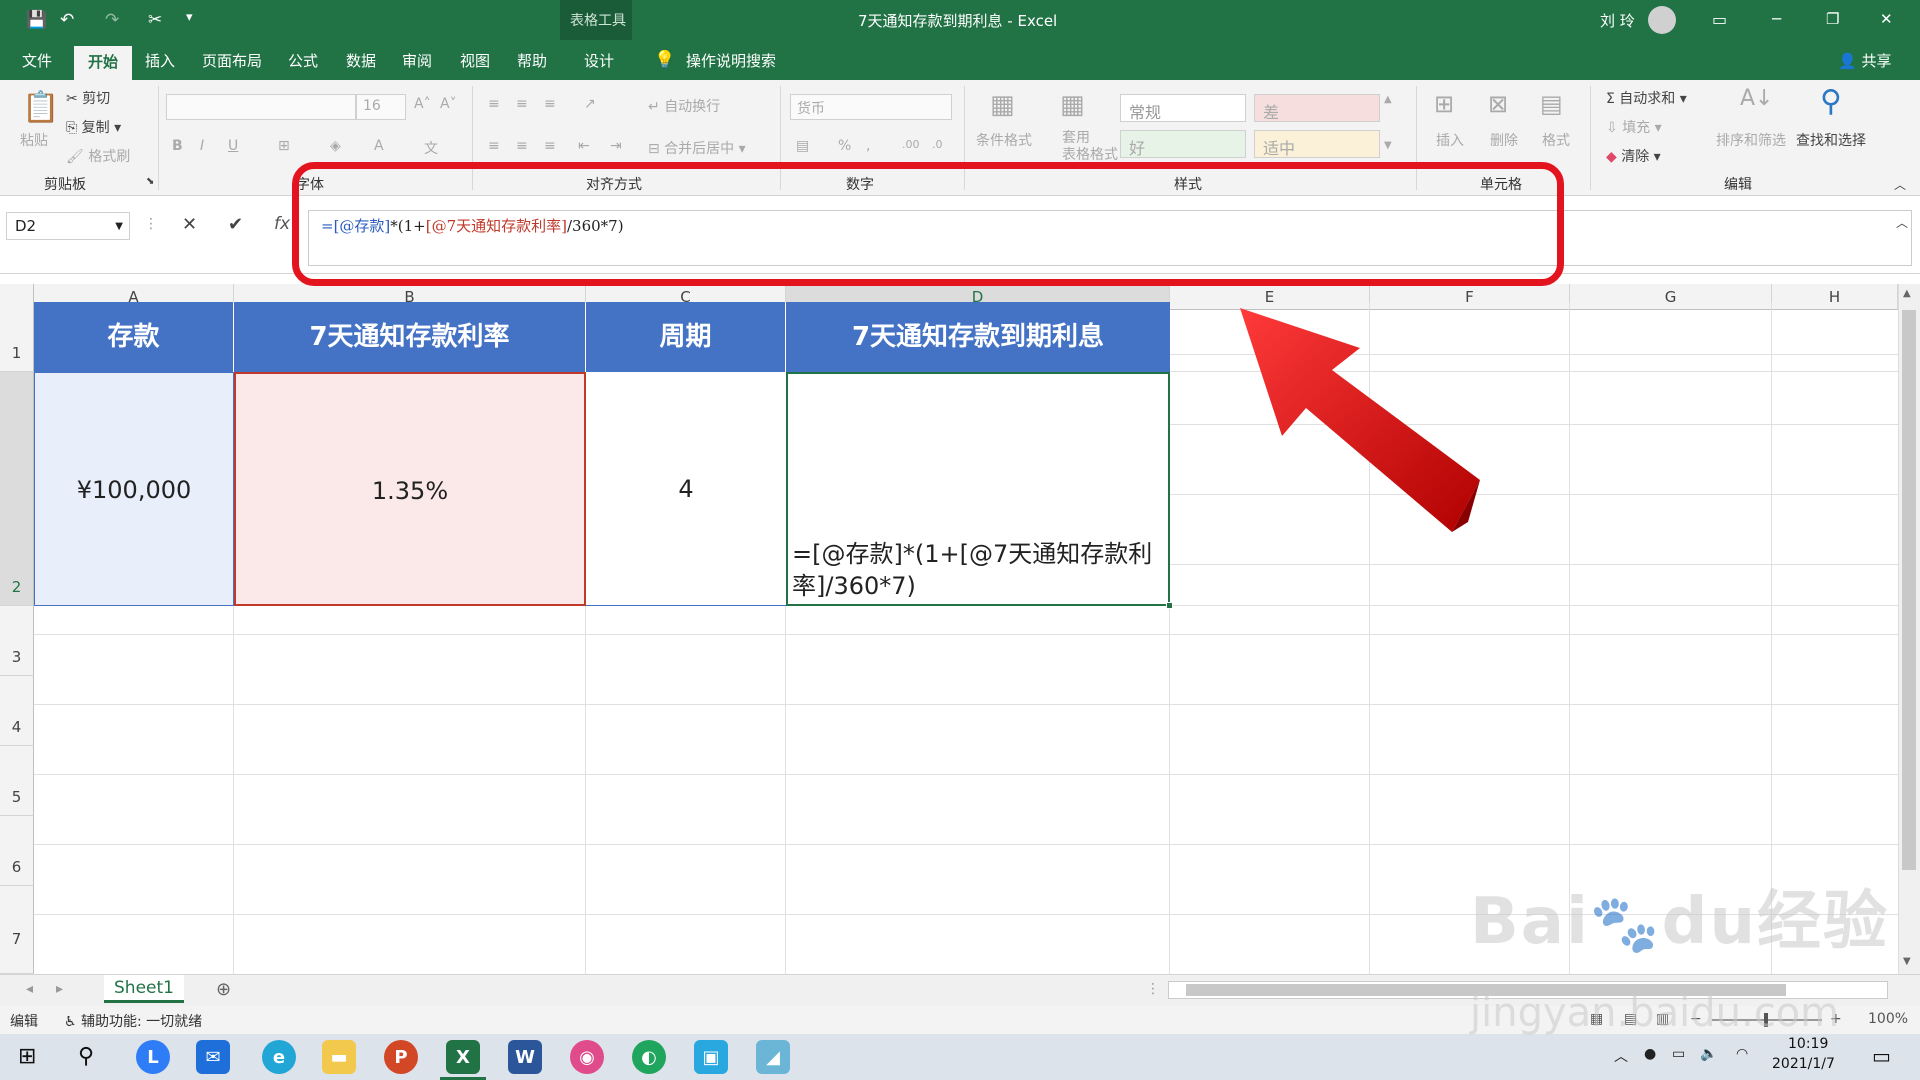 This screenshot has width=1920, height=1080. I want to click on save-icon: 💾, so click(36, 20).